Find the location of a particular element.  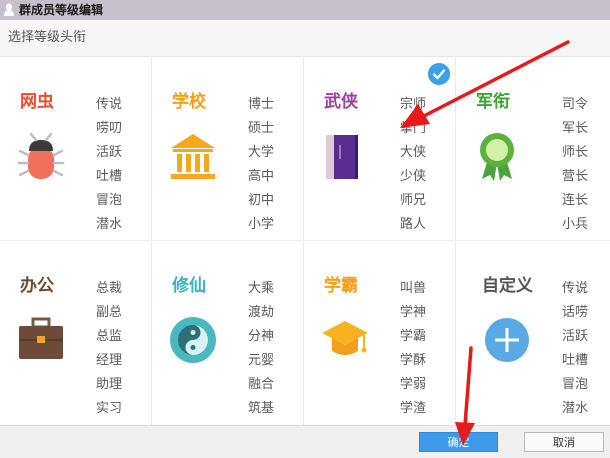

level-item: 营长 is located at coordinates (575, 176).